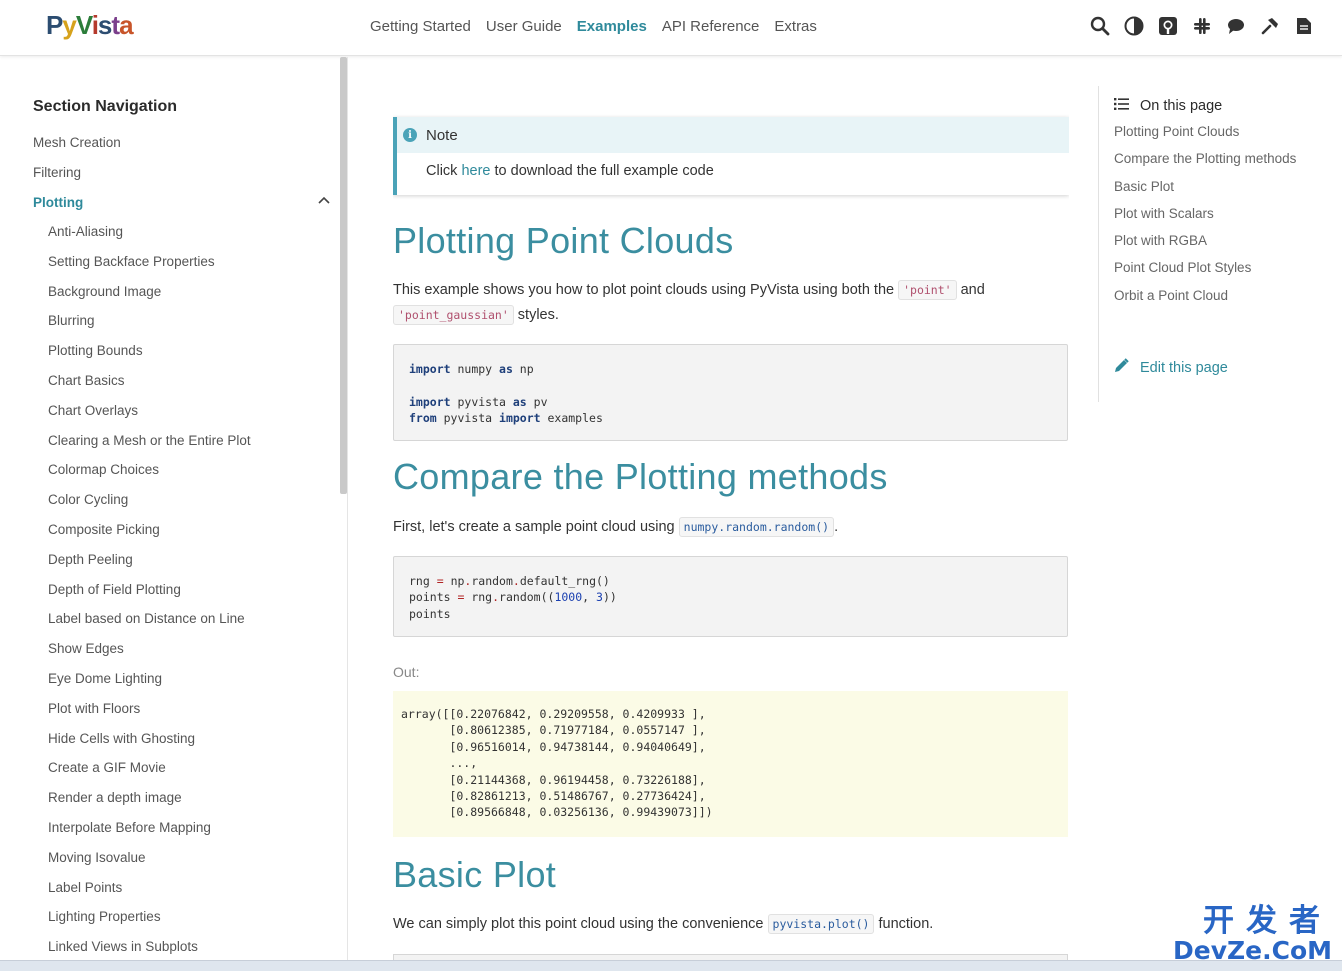  What do you see at coordinates (475, 369) in the screenshot?
I see `code-text: numpy` at bounding box center [475, 369].